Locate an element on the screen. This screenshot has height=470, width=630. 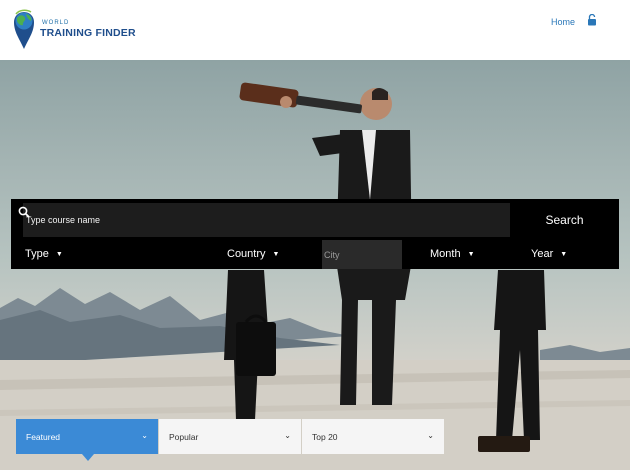
nav-home-link: Home is located at coordinates (563, 22).